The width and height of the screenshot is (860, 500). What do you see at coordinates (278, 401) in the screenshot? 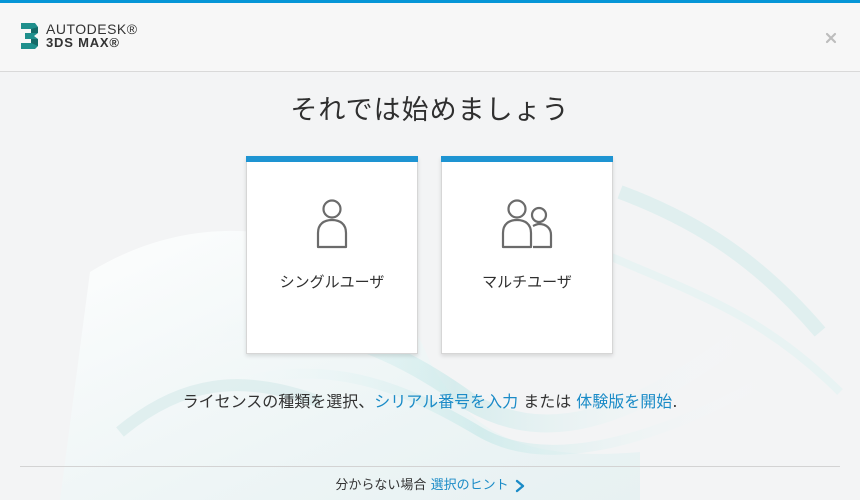
I see `instructions-prefix: ライセンスの種類を選択、` at bounding box center [278, 401].